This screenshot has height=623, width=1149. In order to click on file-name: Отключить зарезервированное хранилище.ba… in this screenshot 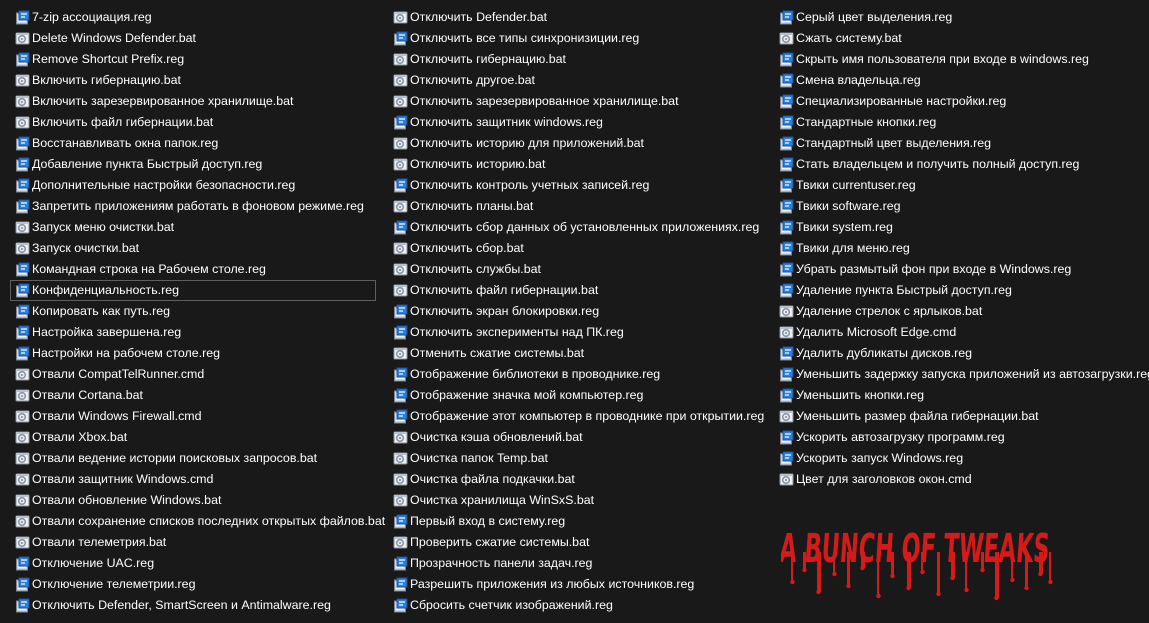, I will do `click(544, 101)`.